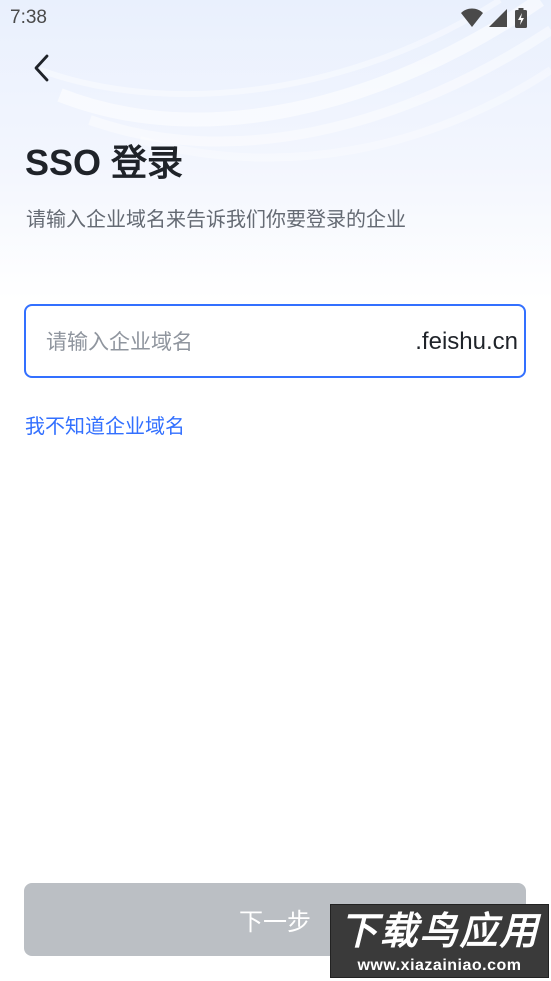 This screenshot has height=981, width=551. I want to click on status-time: 7:38, so click(28, 17).